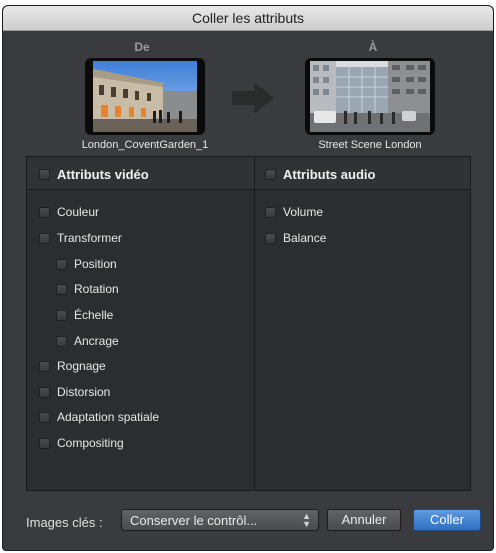  What do you see at coordinates (305, 238) in the screenshot?
I see `label-balance: Balance` at bounding box center [305, 238].